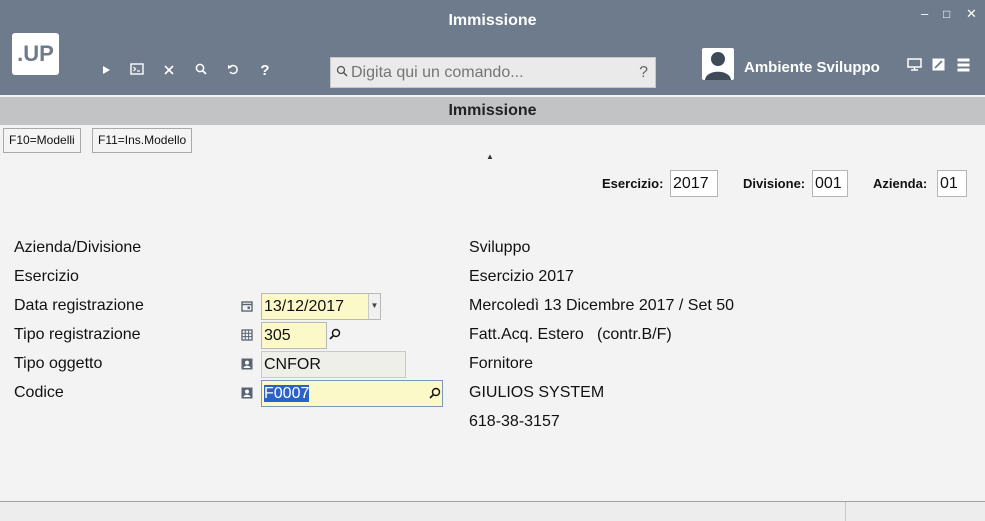  Describe the element at coordinates (521, 276) in the screenshot. I see `esercizio-description: Esercizio 2017` at that location.